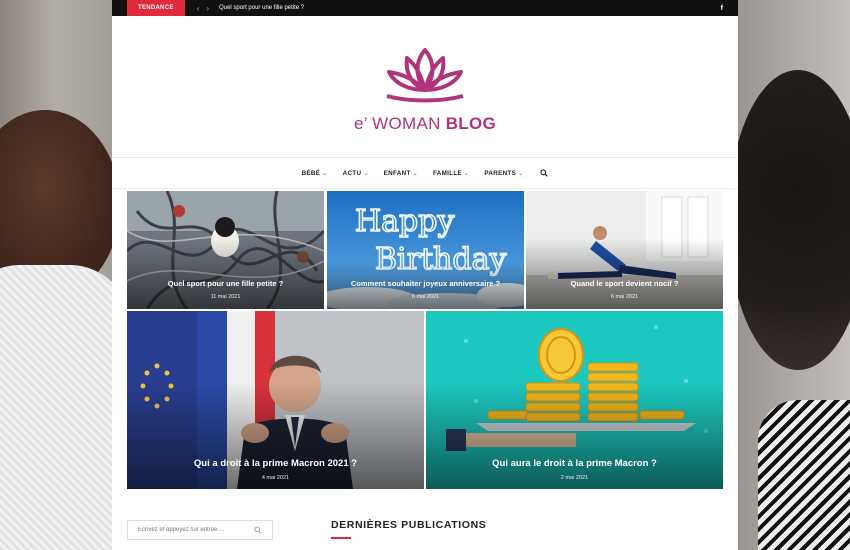  I want to click on heading-underline, so click(341, 538).